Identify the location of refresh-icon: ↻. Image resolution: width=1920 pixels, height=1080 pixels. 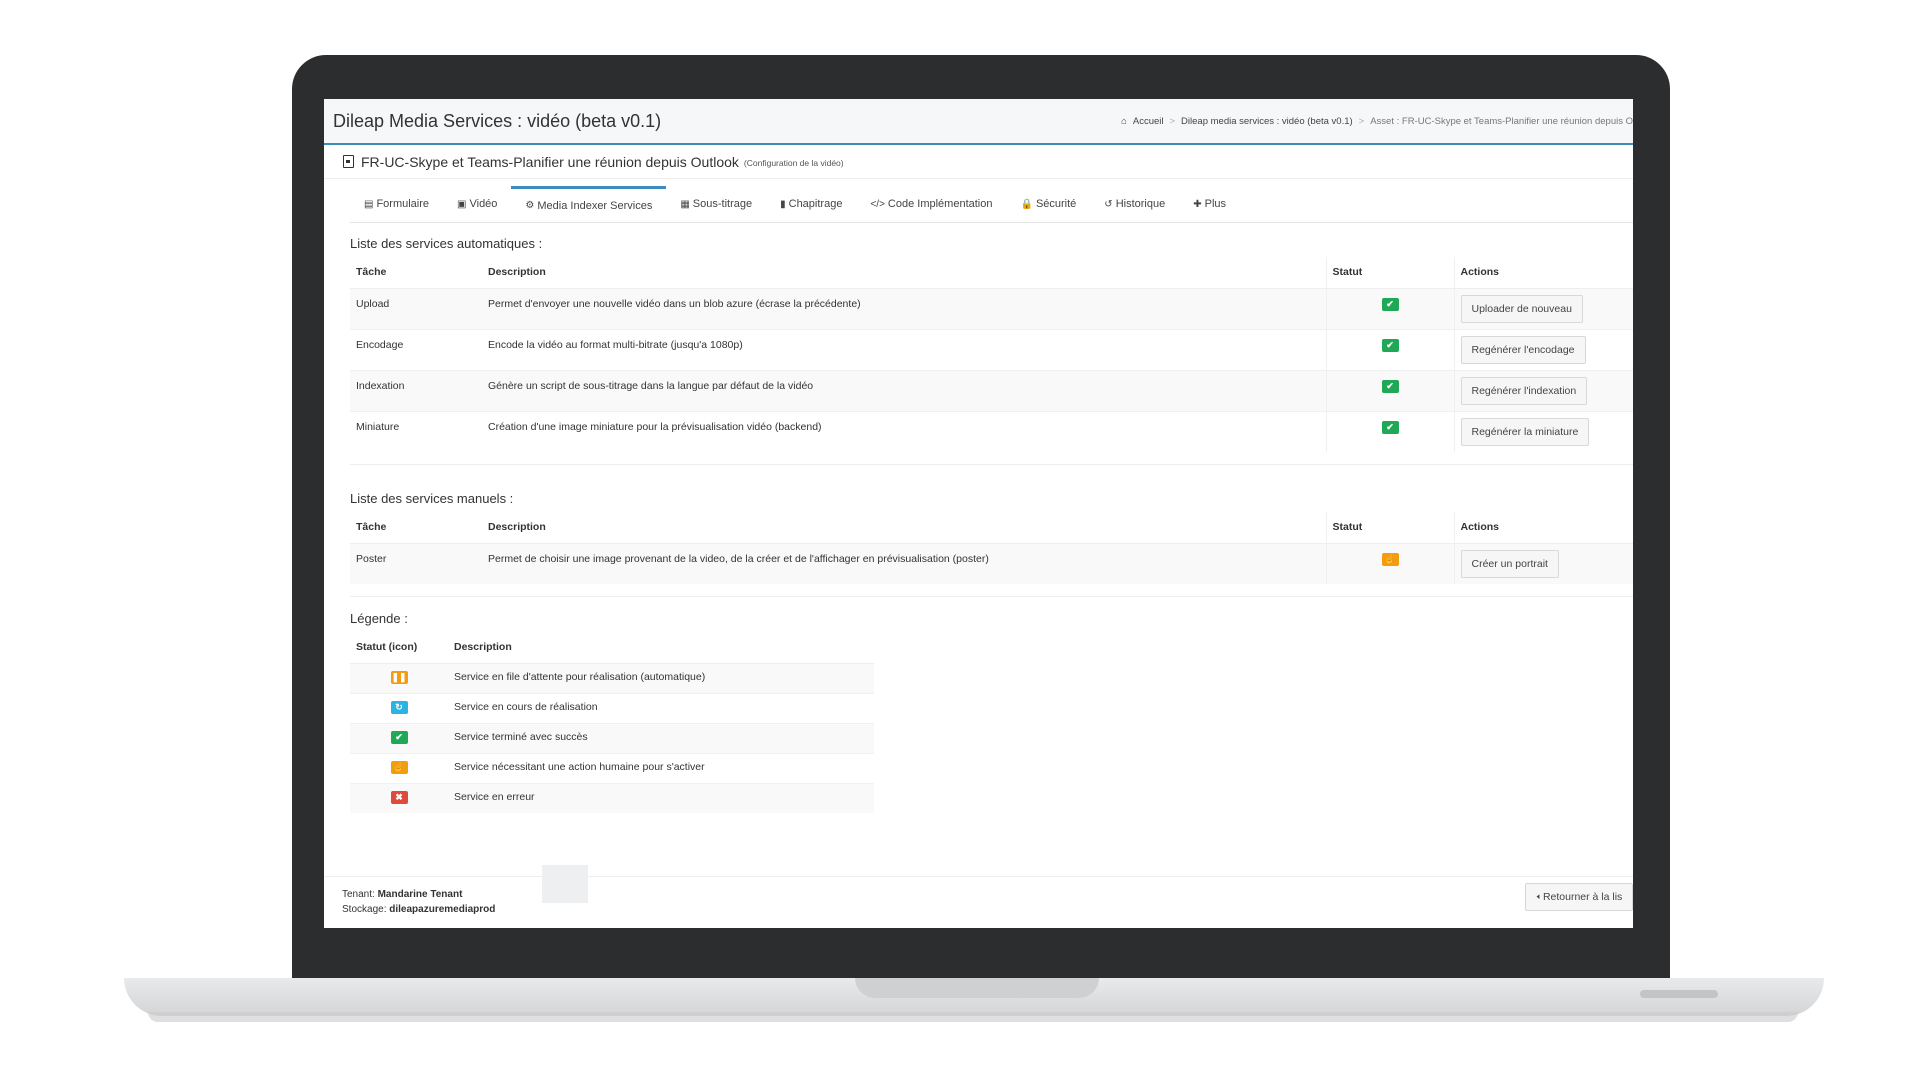
(399, 707).